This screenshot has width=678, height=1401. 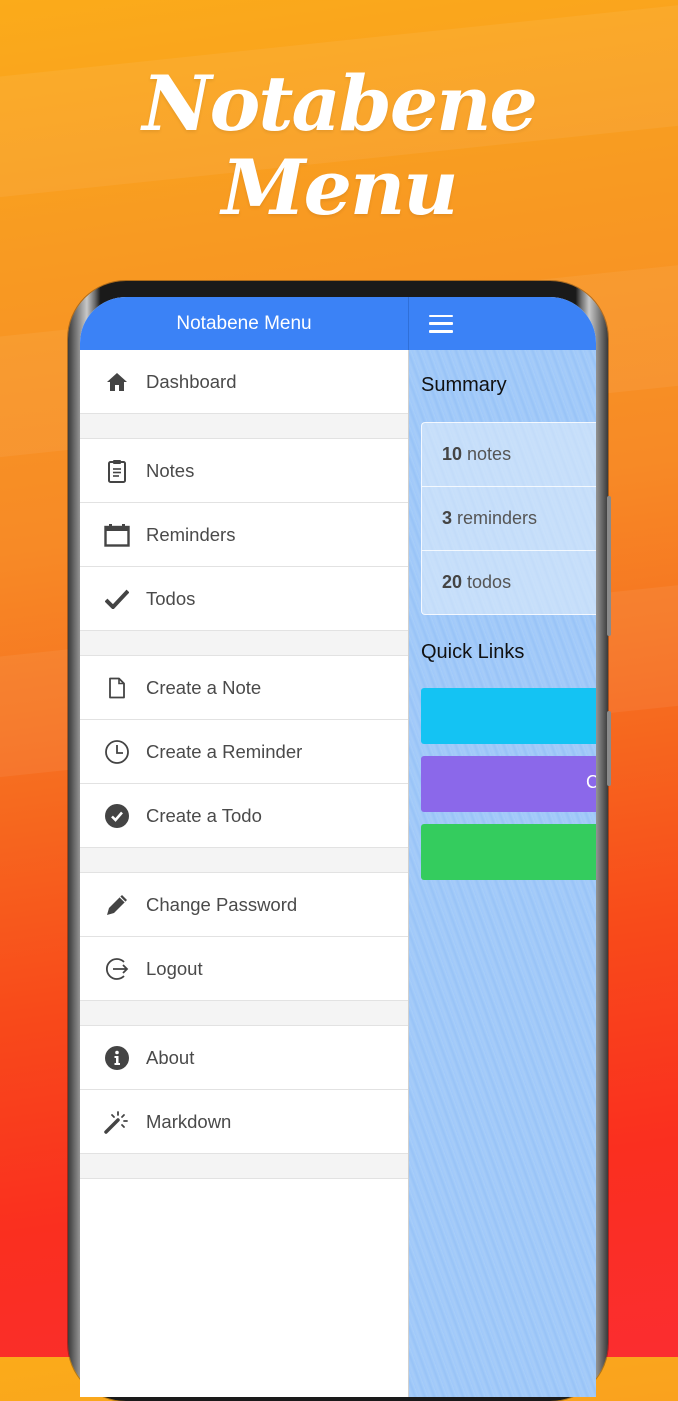 I want to click on menu-item-label: Create a Todo, so click(x=204, y=815).